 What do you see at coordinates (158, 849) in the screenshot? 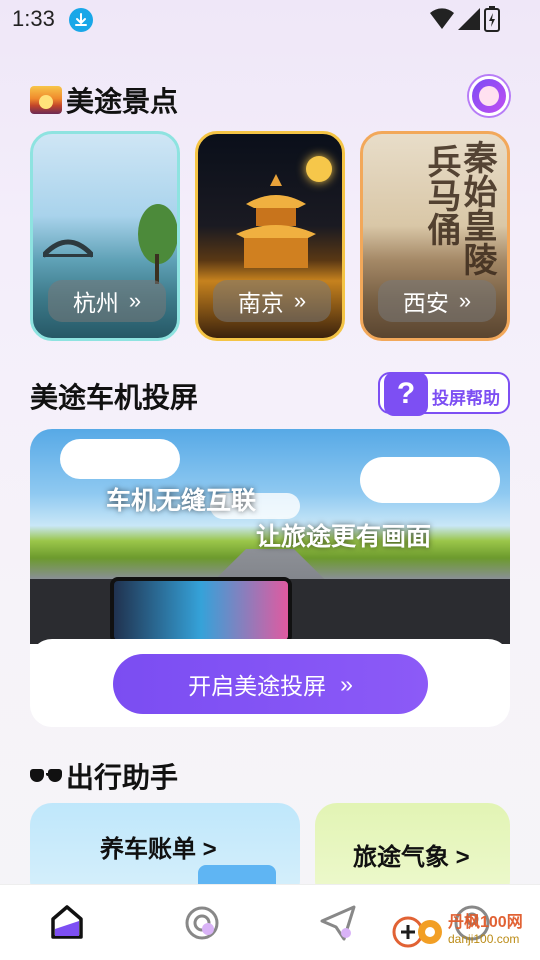
I see `car-bill-label: 养车账单 >` at bounding box center [158, 849].